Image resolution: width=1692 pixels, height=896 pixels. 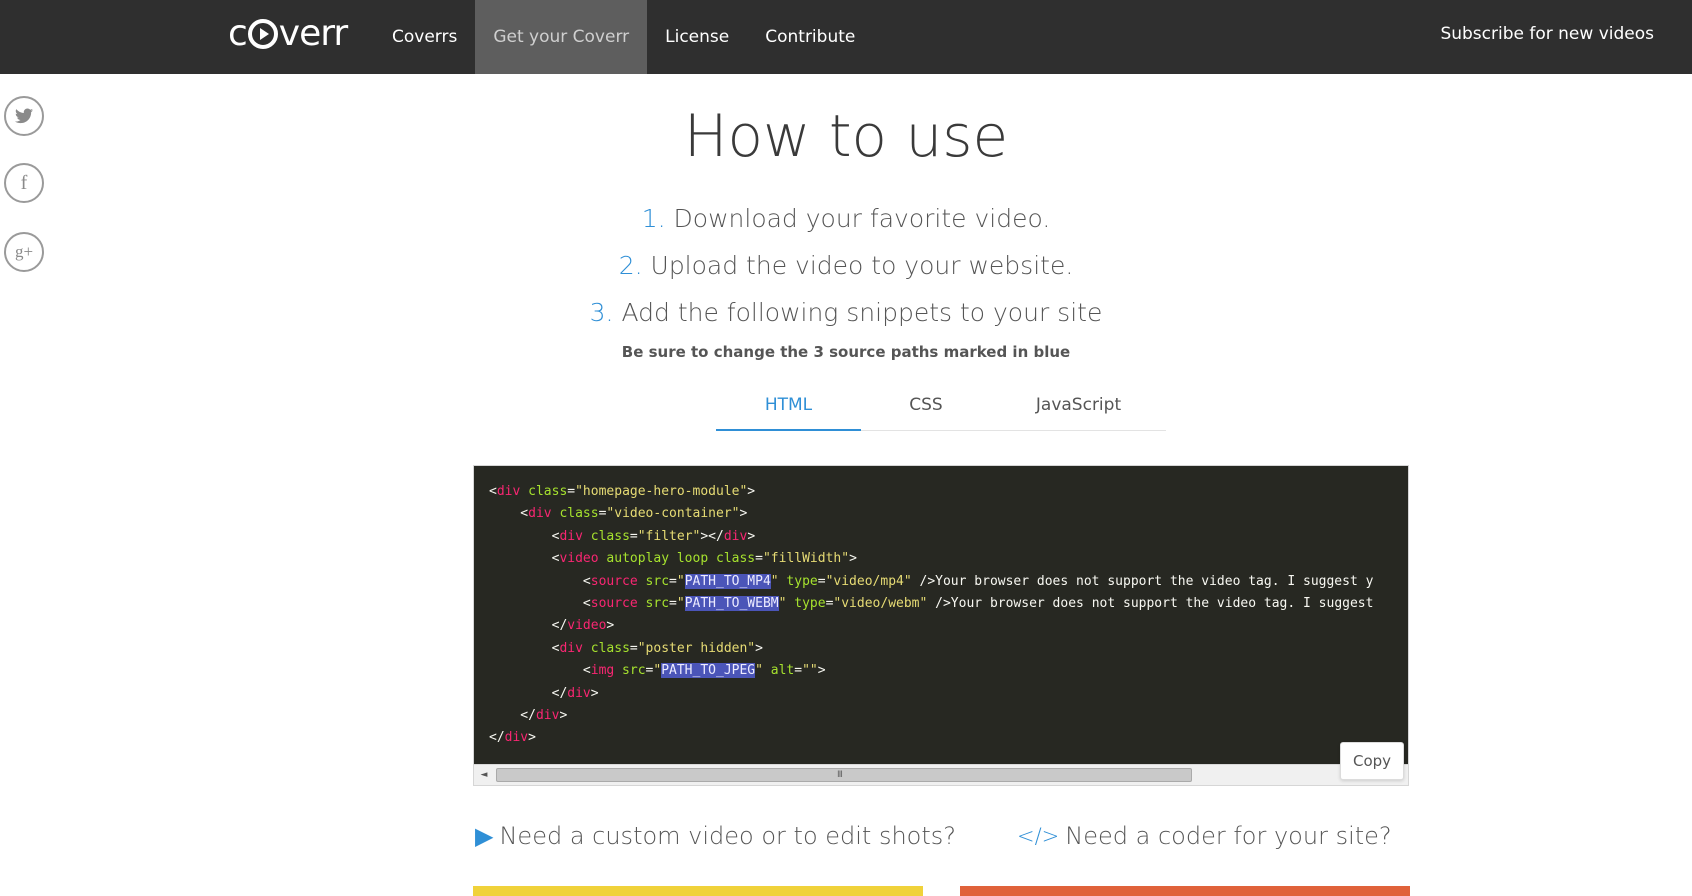 I want to click on tab-javascript: JavaScript, so click(x=1078, y=405).